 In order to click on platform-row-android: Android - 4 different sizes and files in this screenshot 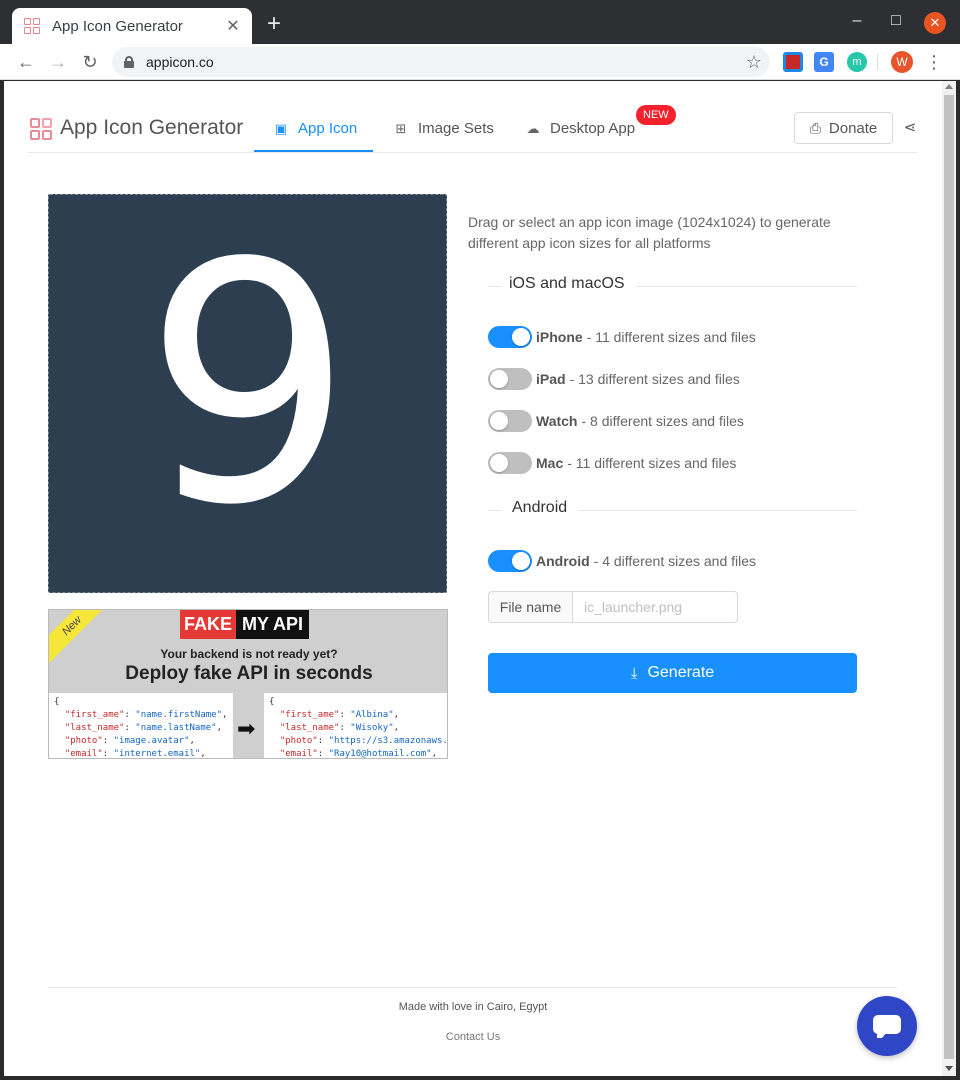, I will do `click(622, 561)`.